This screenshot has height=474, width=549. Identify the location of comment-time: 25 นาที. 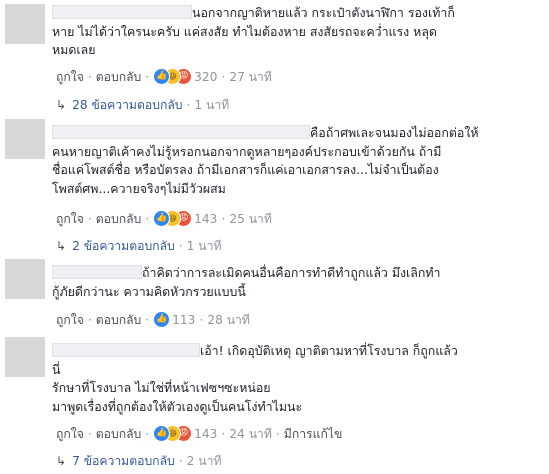
(250, 219).